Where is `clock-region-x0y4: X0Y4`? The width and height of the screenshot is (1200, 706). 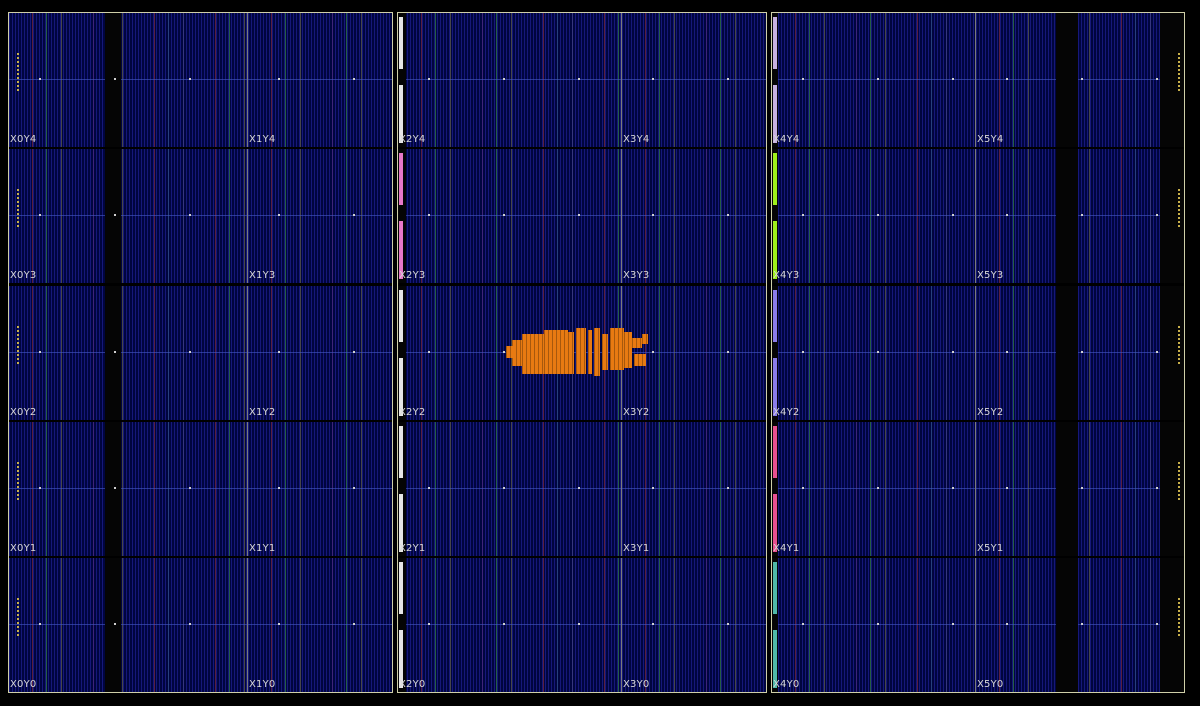 clock-region-x0y4: X0Y4 is located at coordinates (128, 80).